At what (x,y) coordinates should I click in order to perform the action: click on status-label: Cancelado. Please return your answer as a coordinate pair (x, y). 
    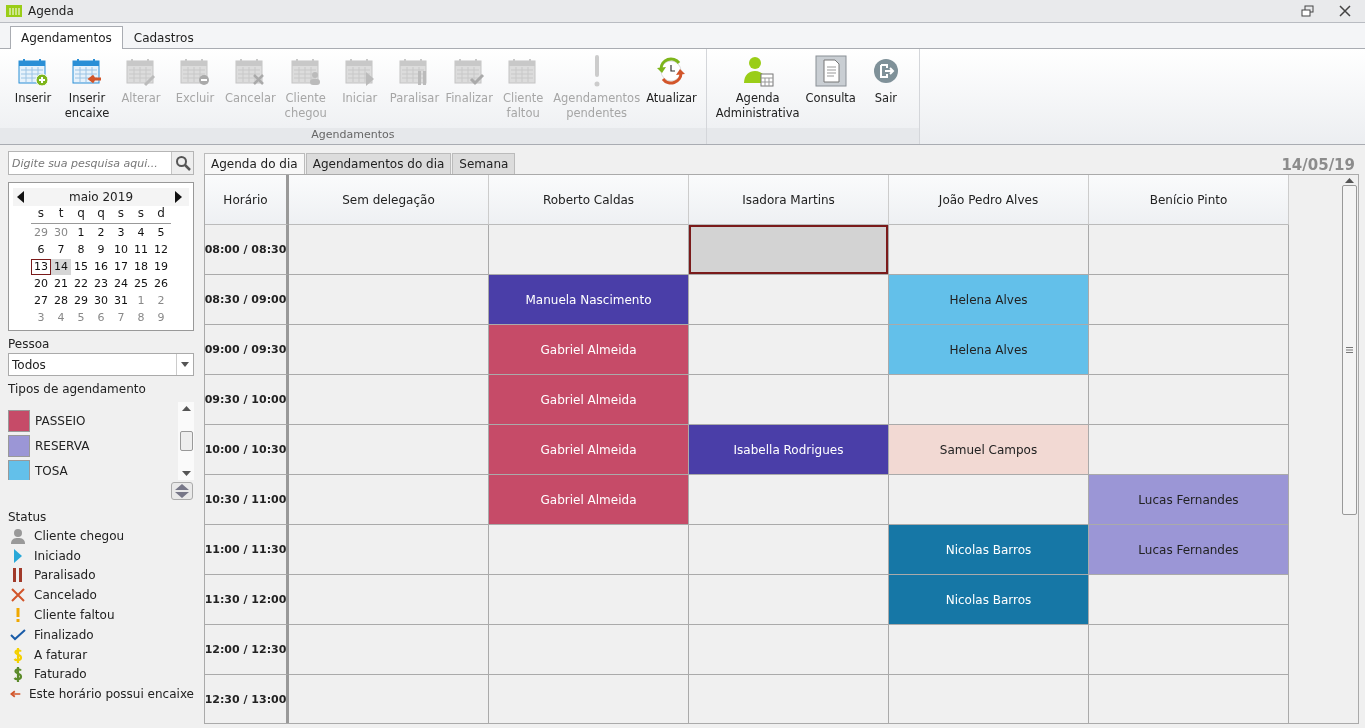
    Looking at the image, I should click on (65, 595).